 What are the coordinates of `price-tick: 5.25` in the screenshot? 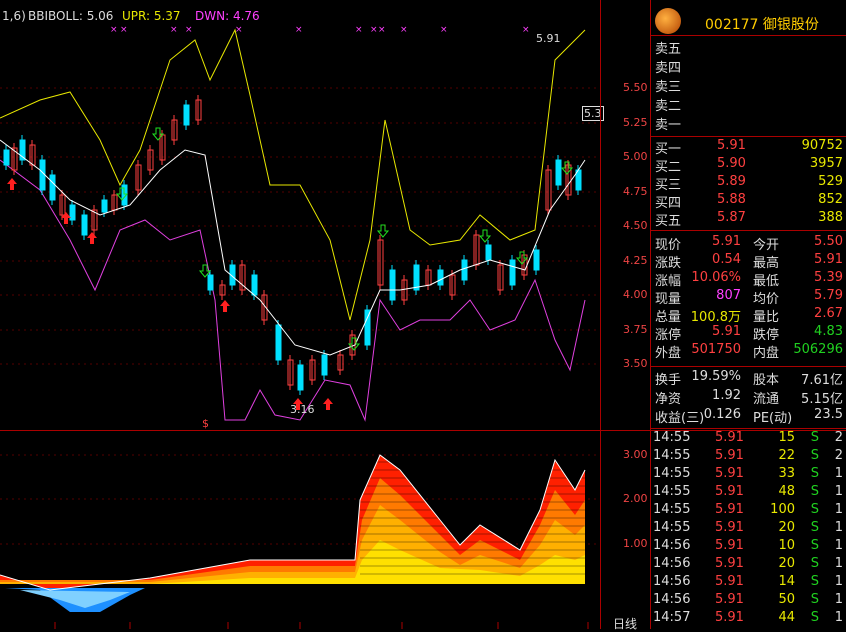 It's located at (635, 122).